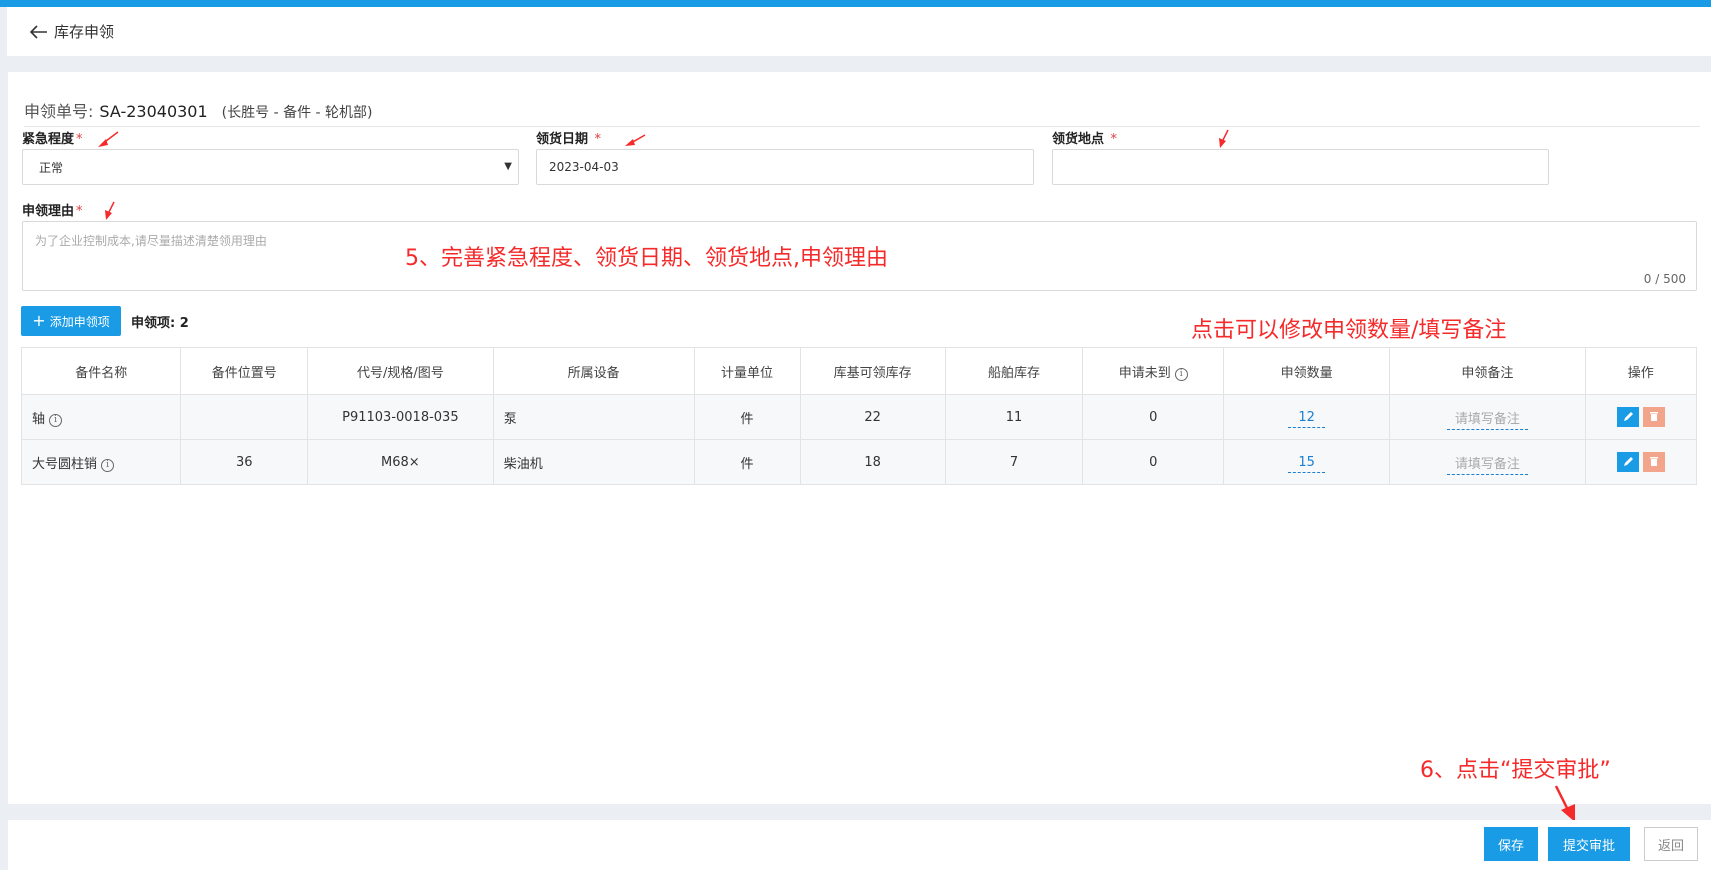  I want to click on urgency-value: 正常, so click(51, 167).